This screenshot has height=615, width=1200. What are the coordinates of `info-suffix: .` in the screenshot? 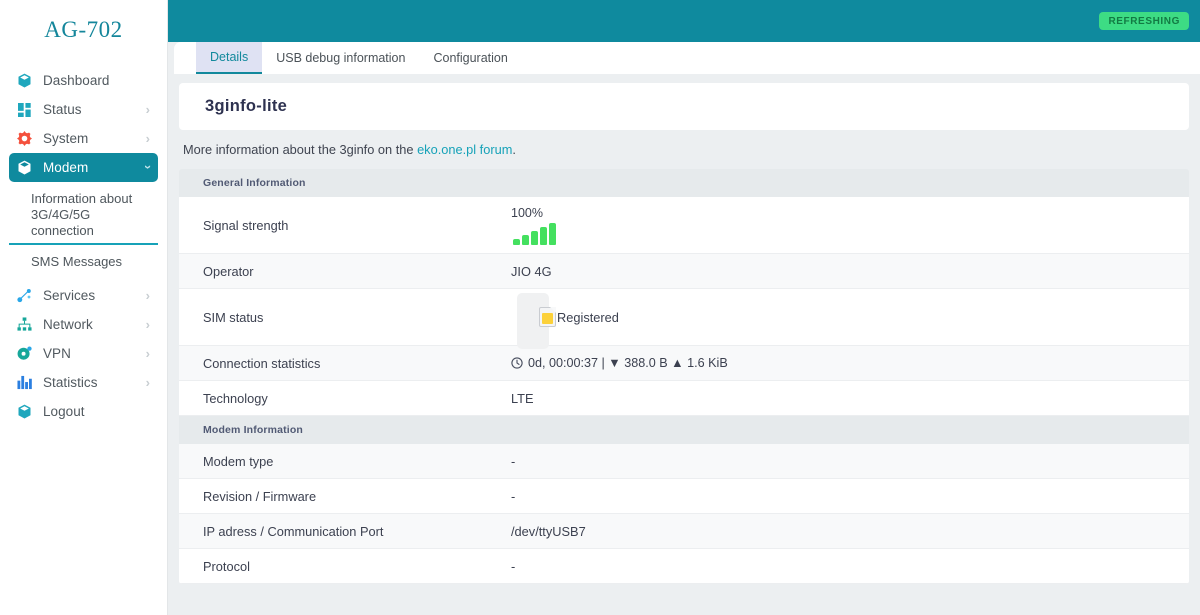 It's located at (514, 149).